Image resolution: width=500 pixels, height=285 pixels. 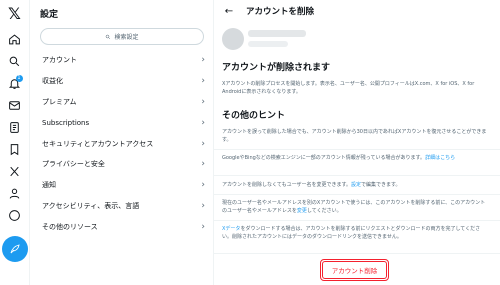 What do you see at coordinates (122, 122) in the screenshot?
I see `settings-item-subscriptions: Subscriptions ›` at bounding box center [122, 122].